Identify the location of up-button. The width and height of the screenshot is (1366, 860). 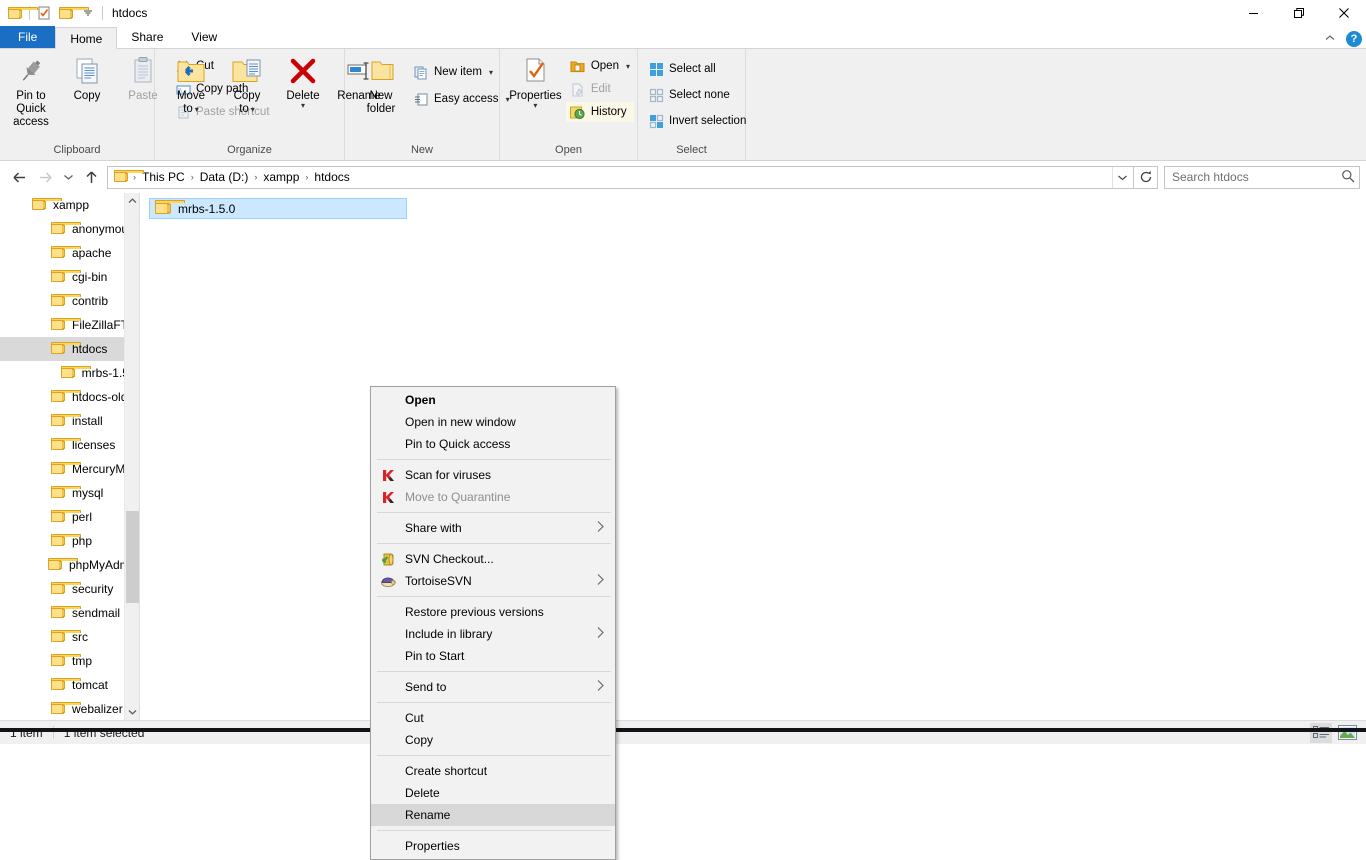
(91, 177).